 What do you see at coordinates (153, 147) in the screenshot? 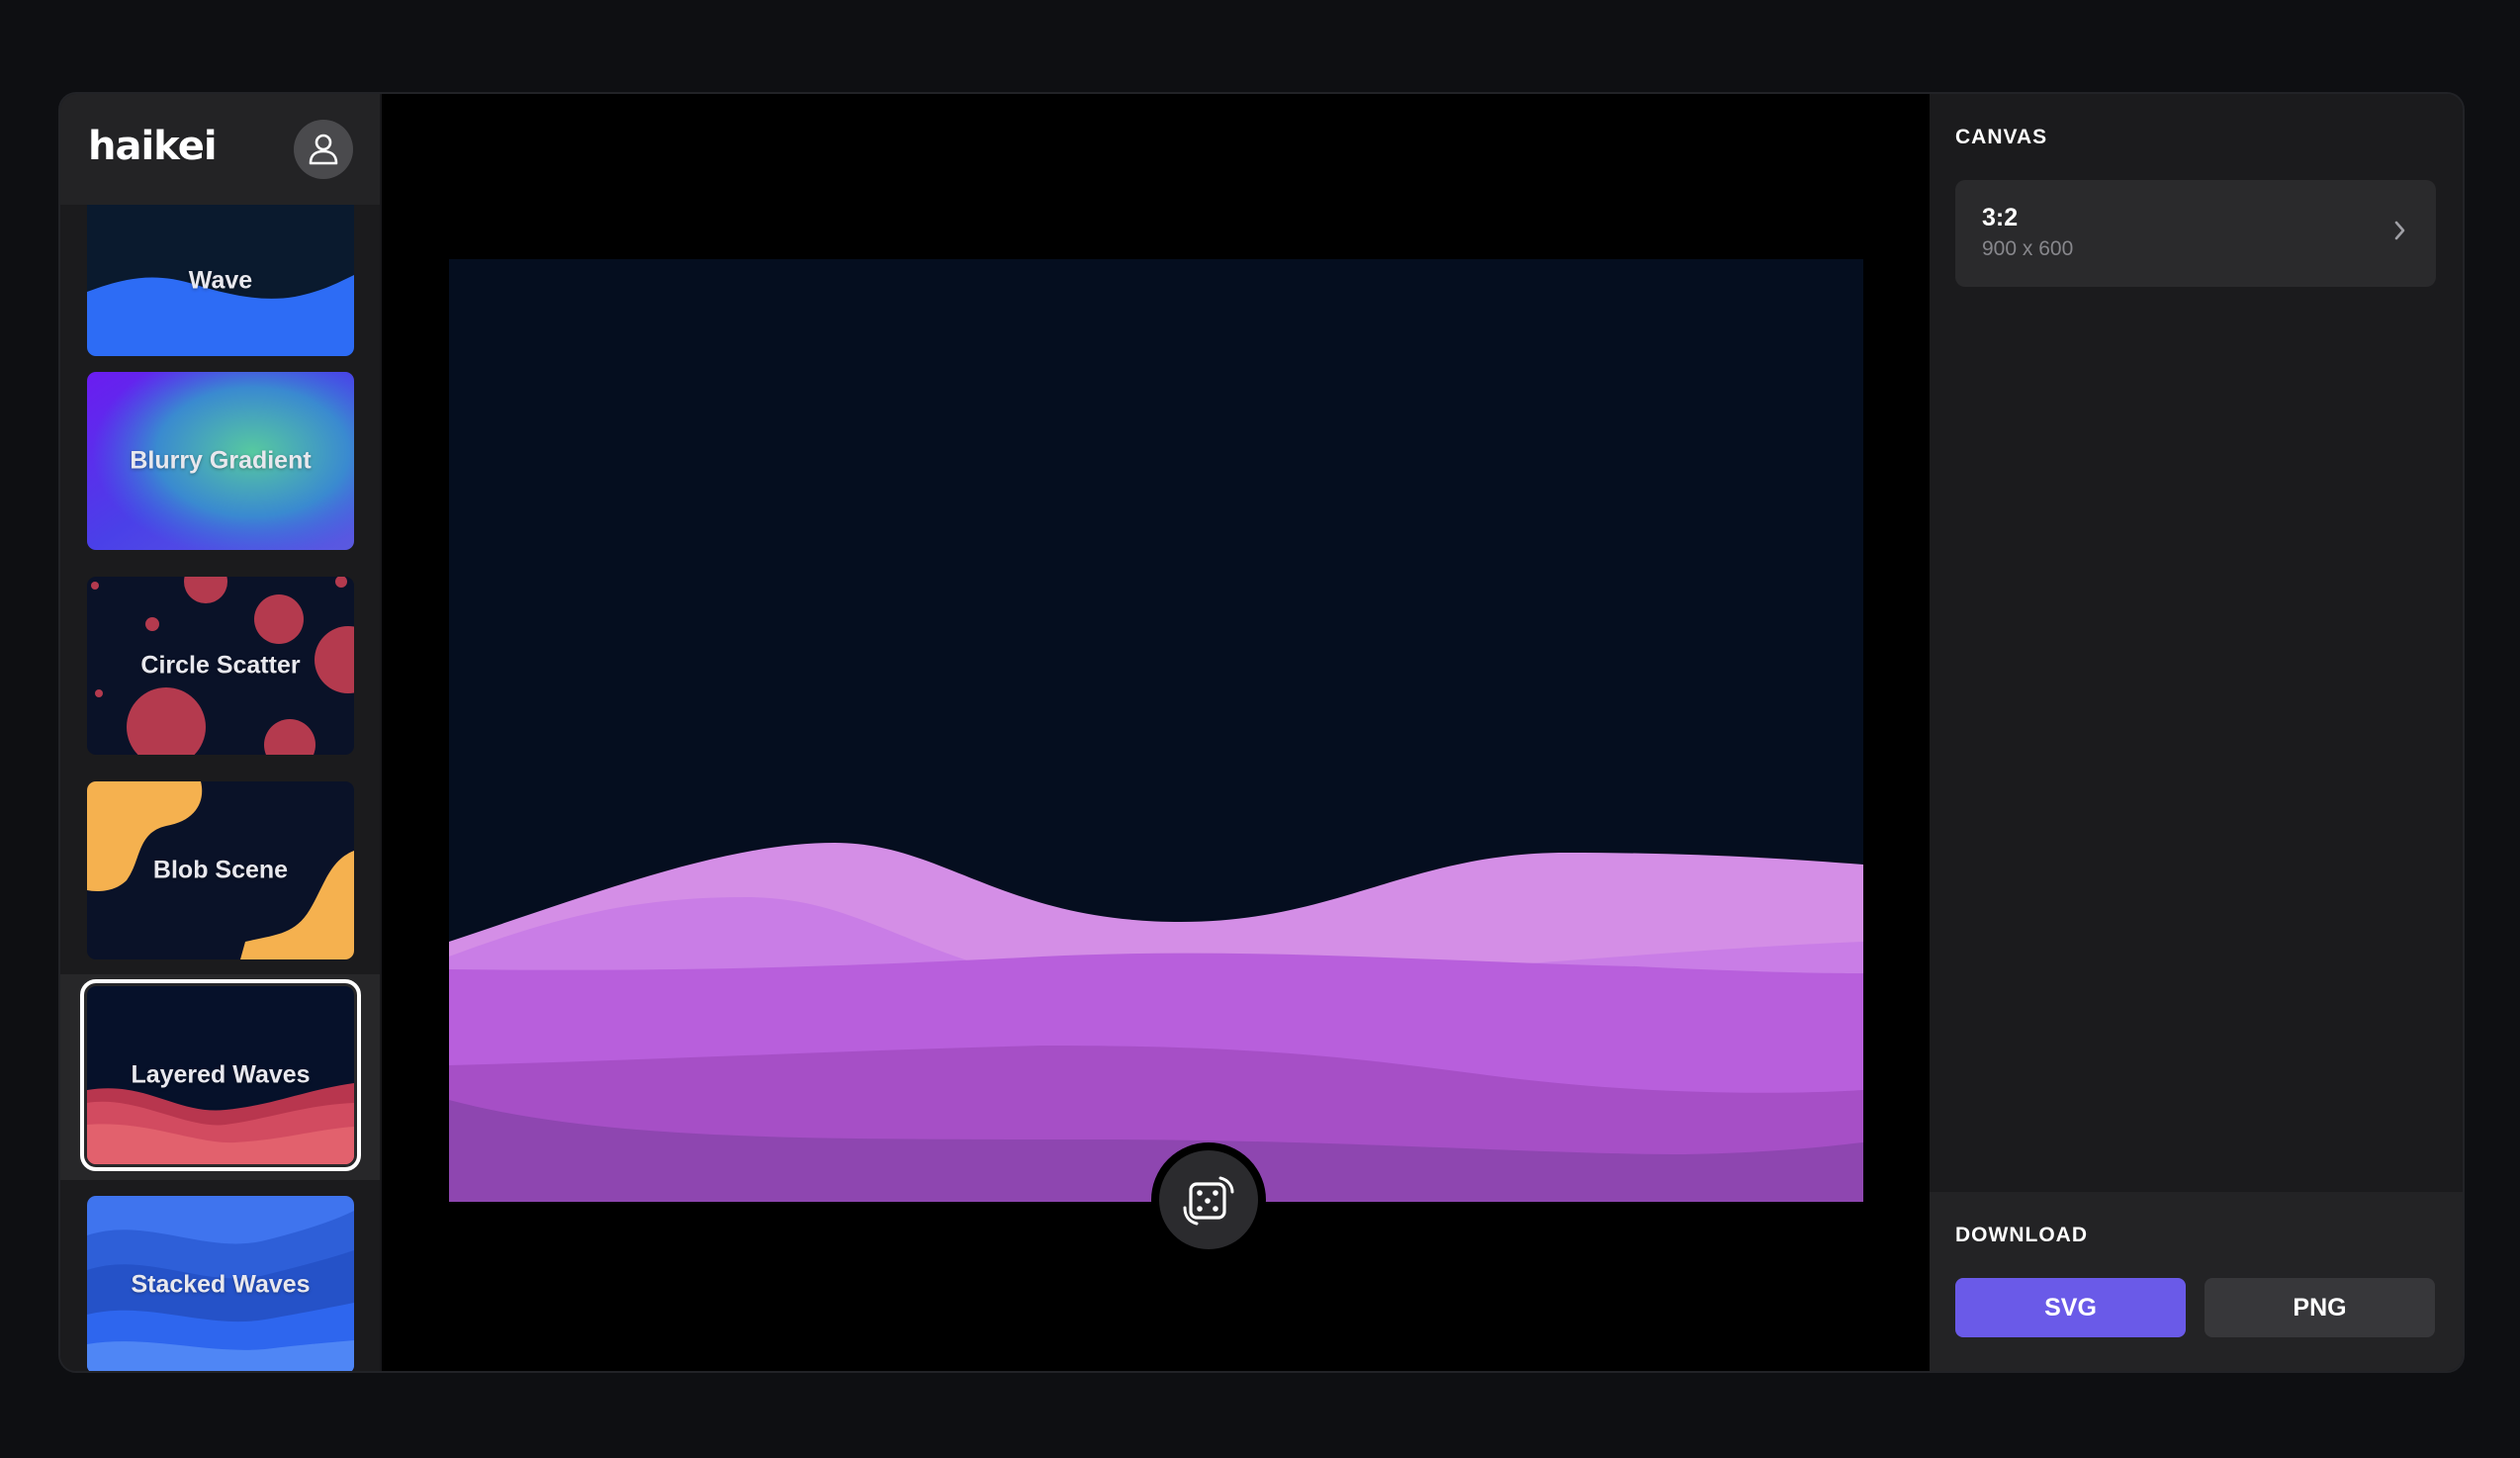
I see `haikei-logo: haikei` at bounding box center [153, 147].